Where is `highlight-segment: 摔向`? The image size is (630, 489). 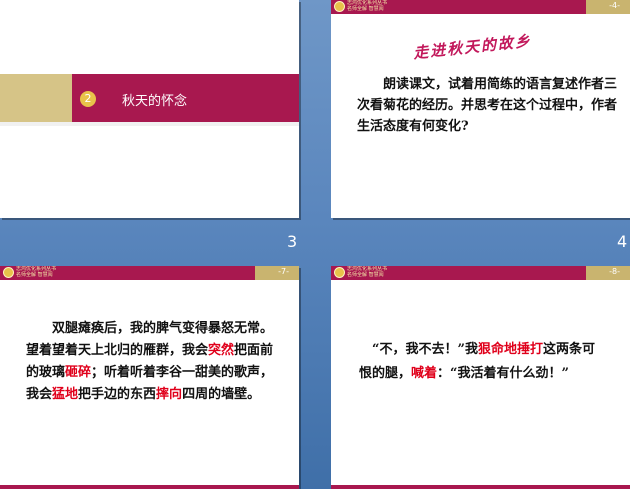 highlight-segment: 摔向 is located at coordinates (169, 394).